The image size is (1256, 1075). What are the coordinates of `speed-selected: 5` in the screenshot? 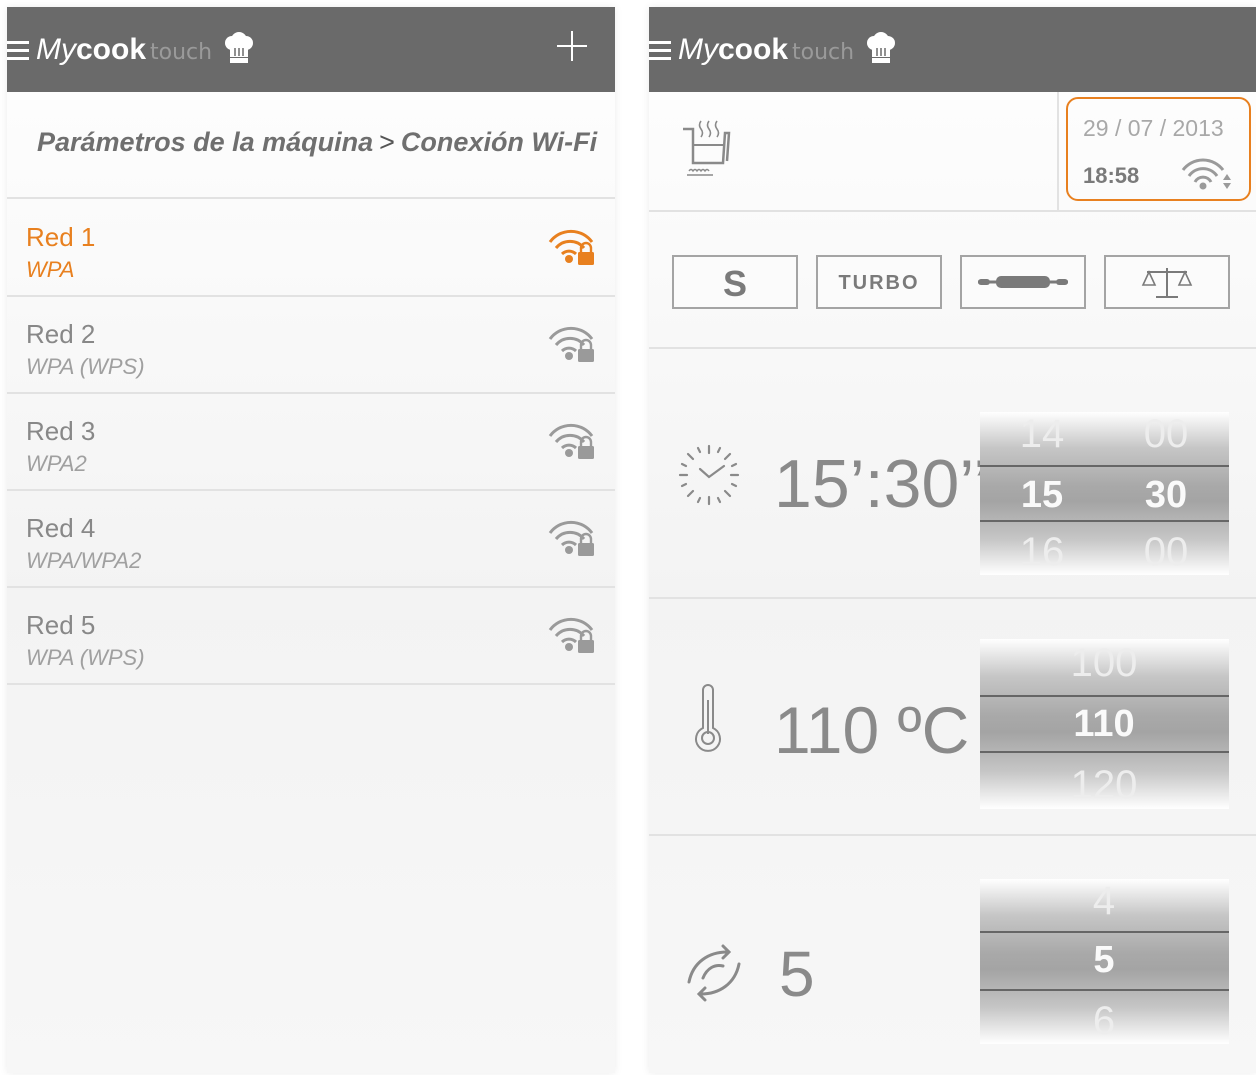 It's located at (1104, 960).